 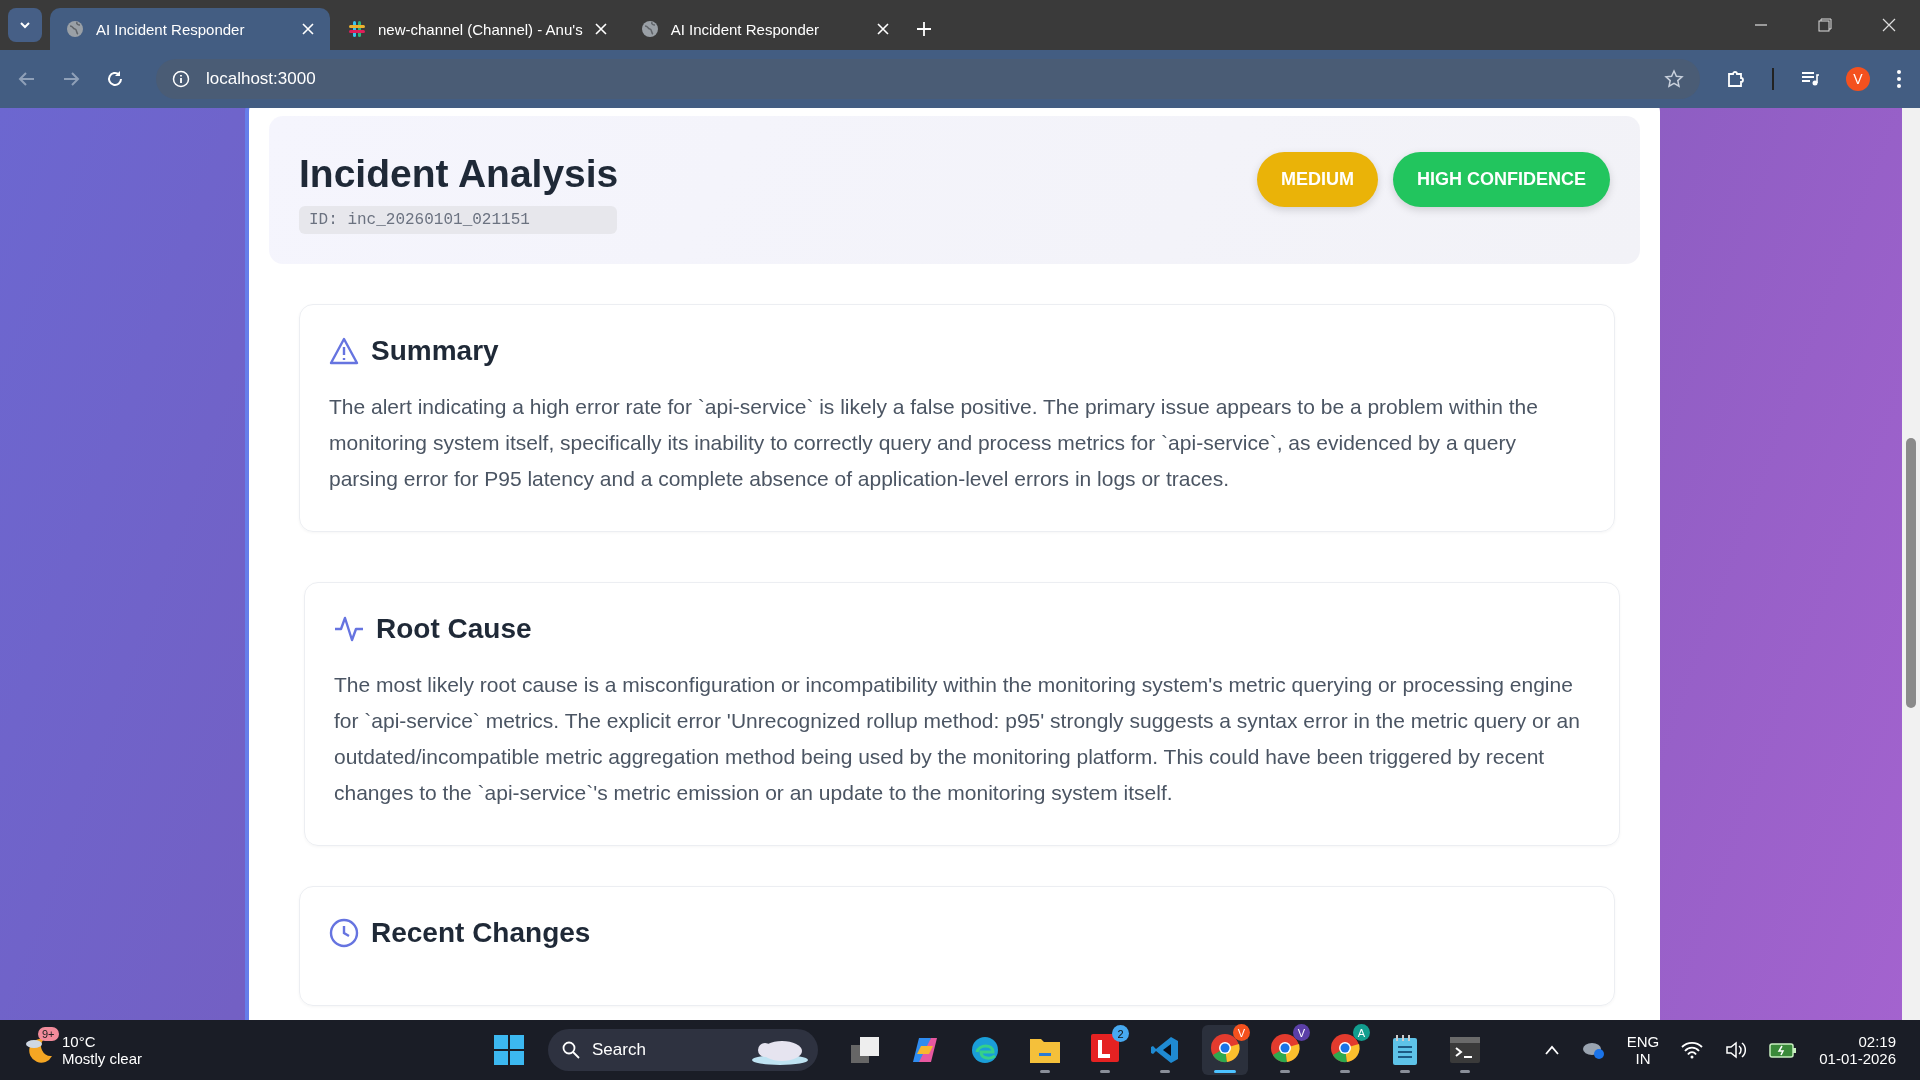 What do you see at coordinates (1465, 1050) in the screenshot?
I see `terminal-icon` at bounding box center [1465, 1050].